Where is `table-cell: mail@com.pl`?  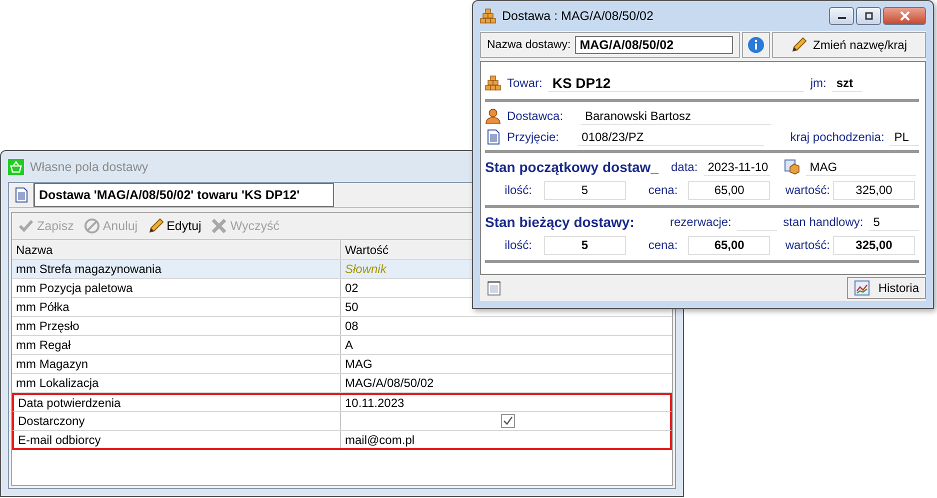 table-cell: mail@com.pl is located at coordinates (380, 439).